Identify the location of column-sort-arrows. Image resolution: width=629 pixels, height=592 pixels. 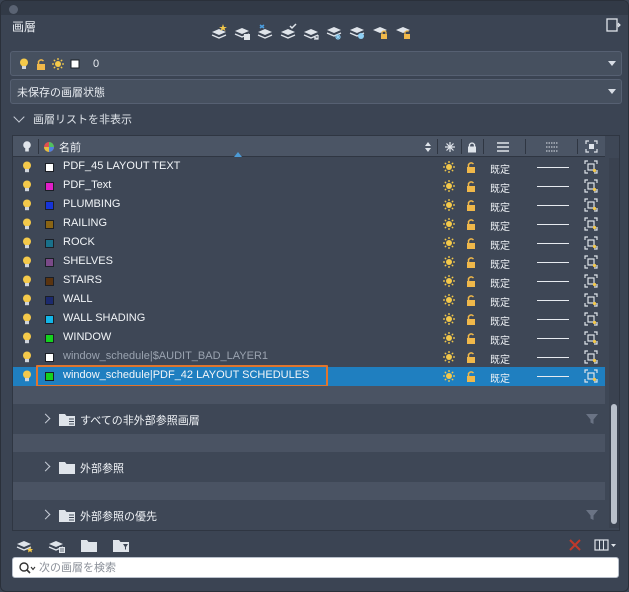
(428, 146).